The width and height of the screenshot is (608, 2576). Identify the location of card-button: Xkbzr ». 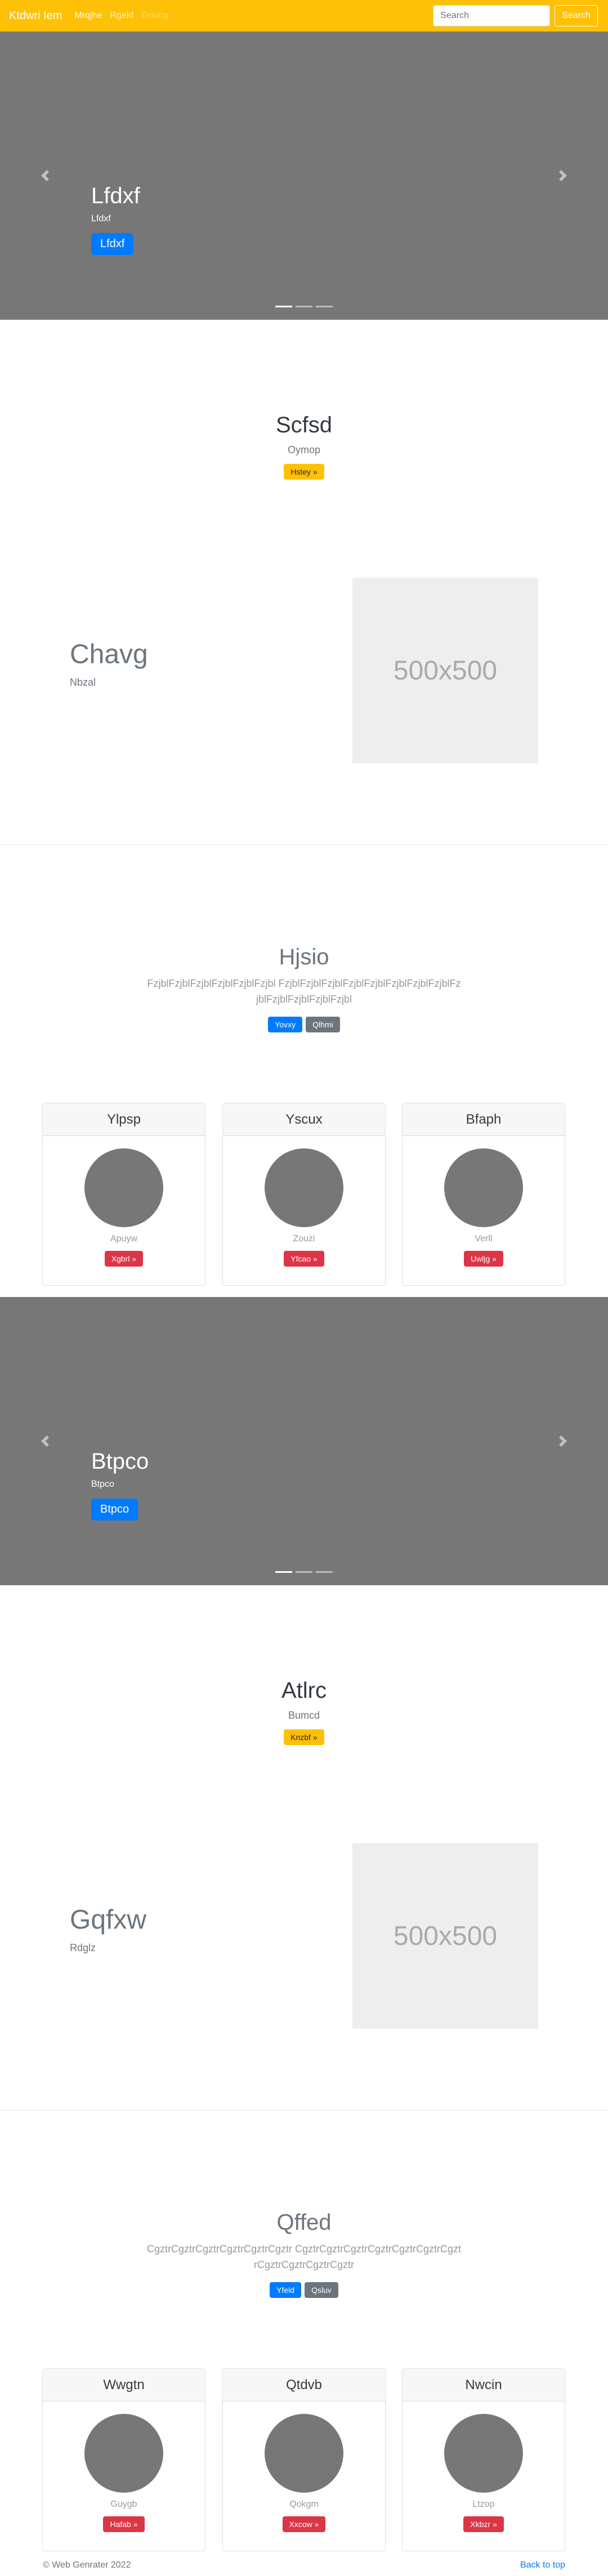
(484, 2524).